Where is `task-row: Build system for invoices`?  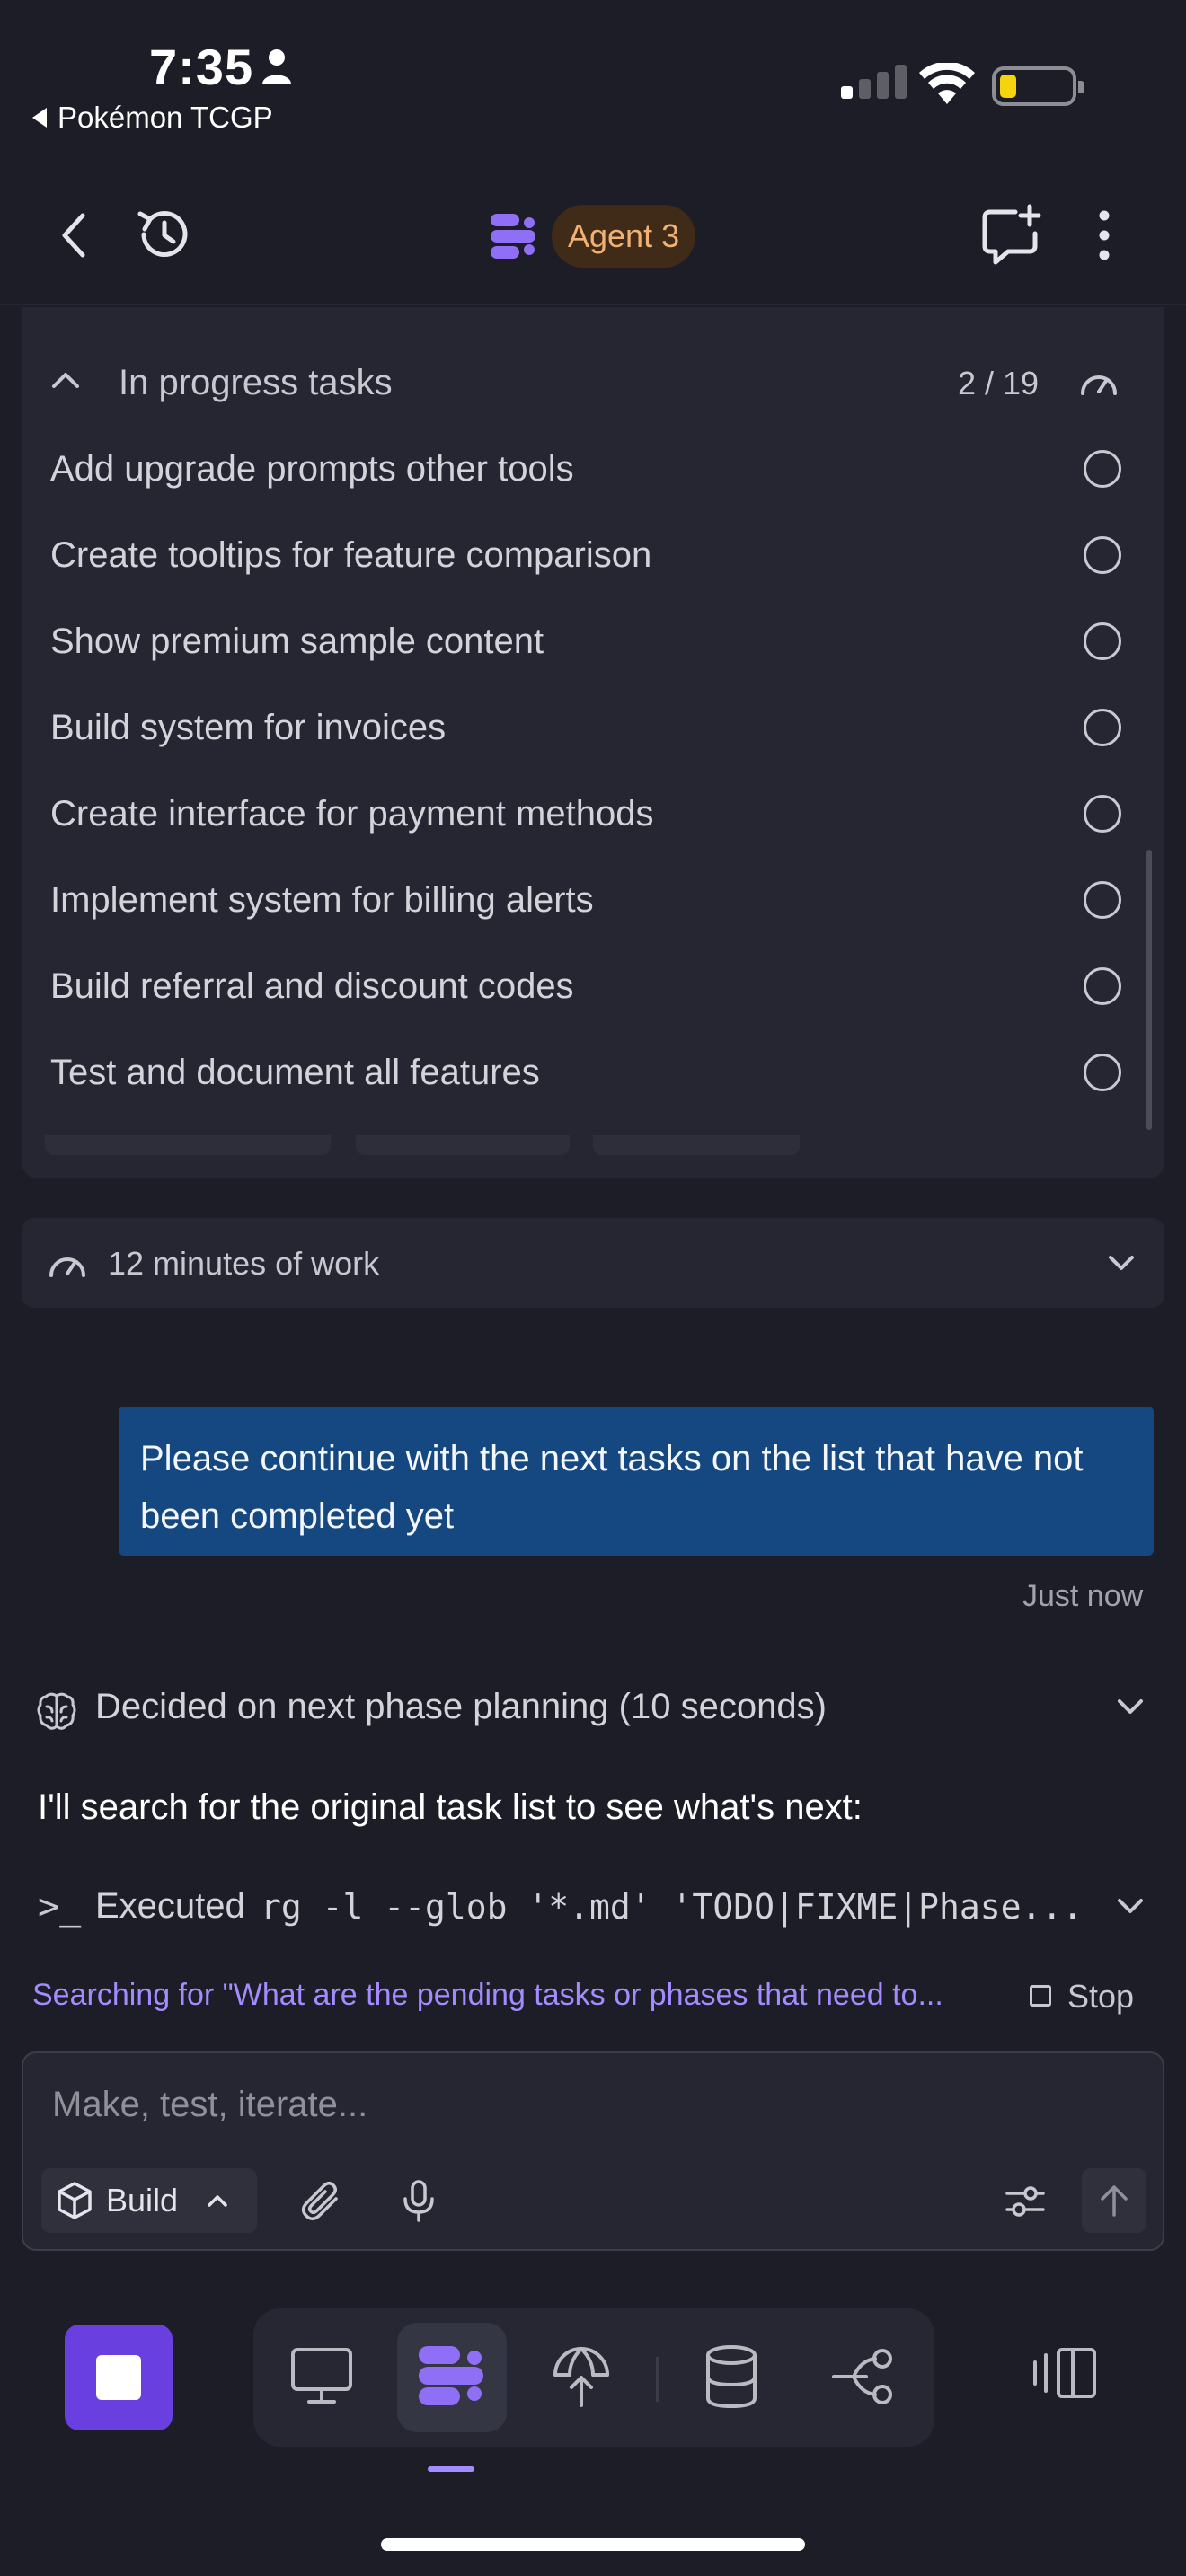 task-row: Build system for invoices is located at coordinates (587, 727).